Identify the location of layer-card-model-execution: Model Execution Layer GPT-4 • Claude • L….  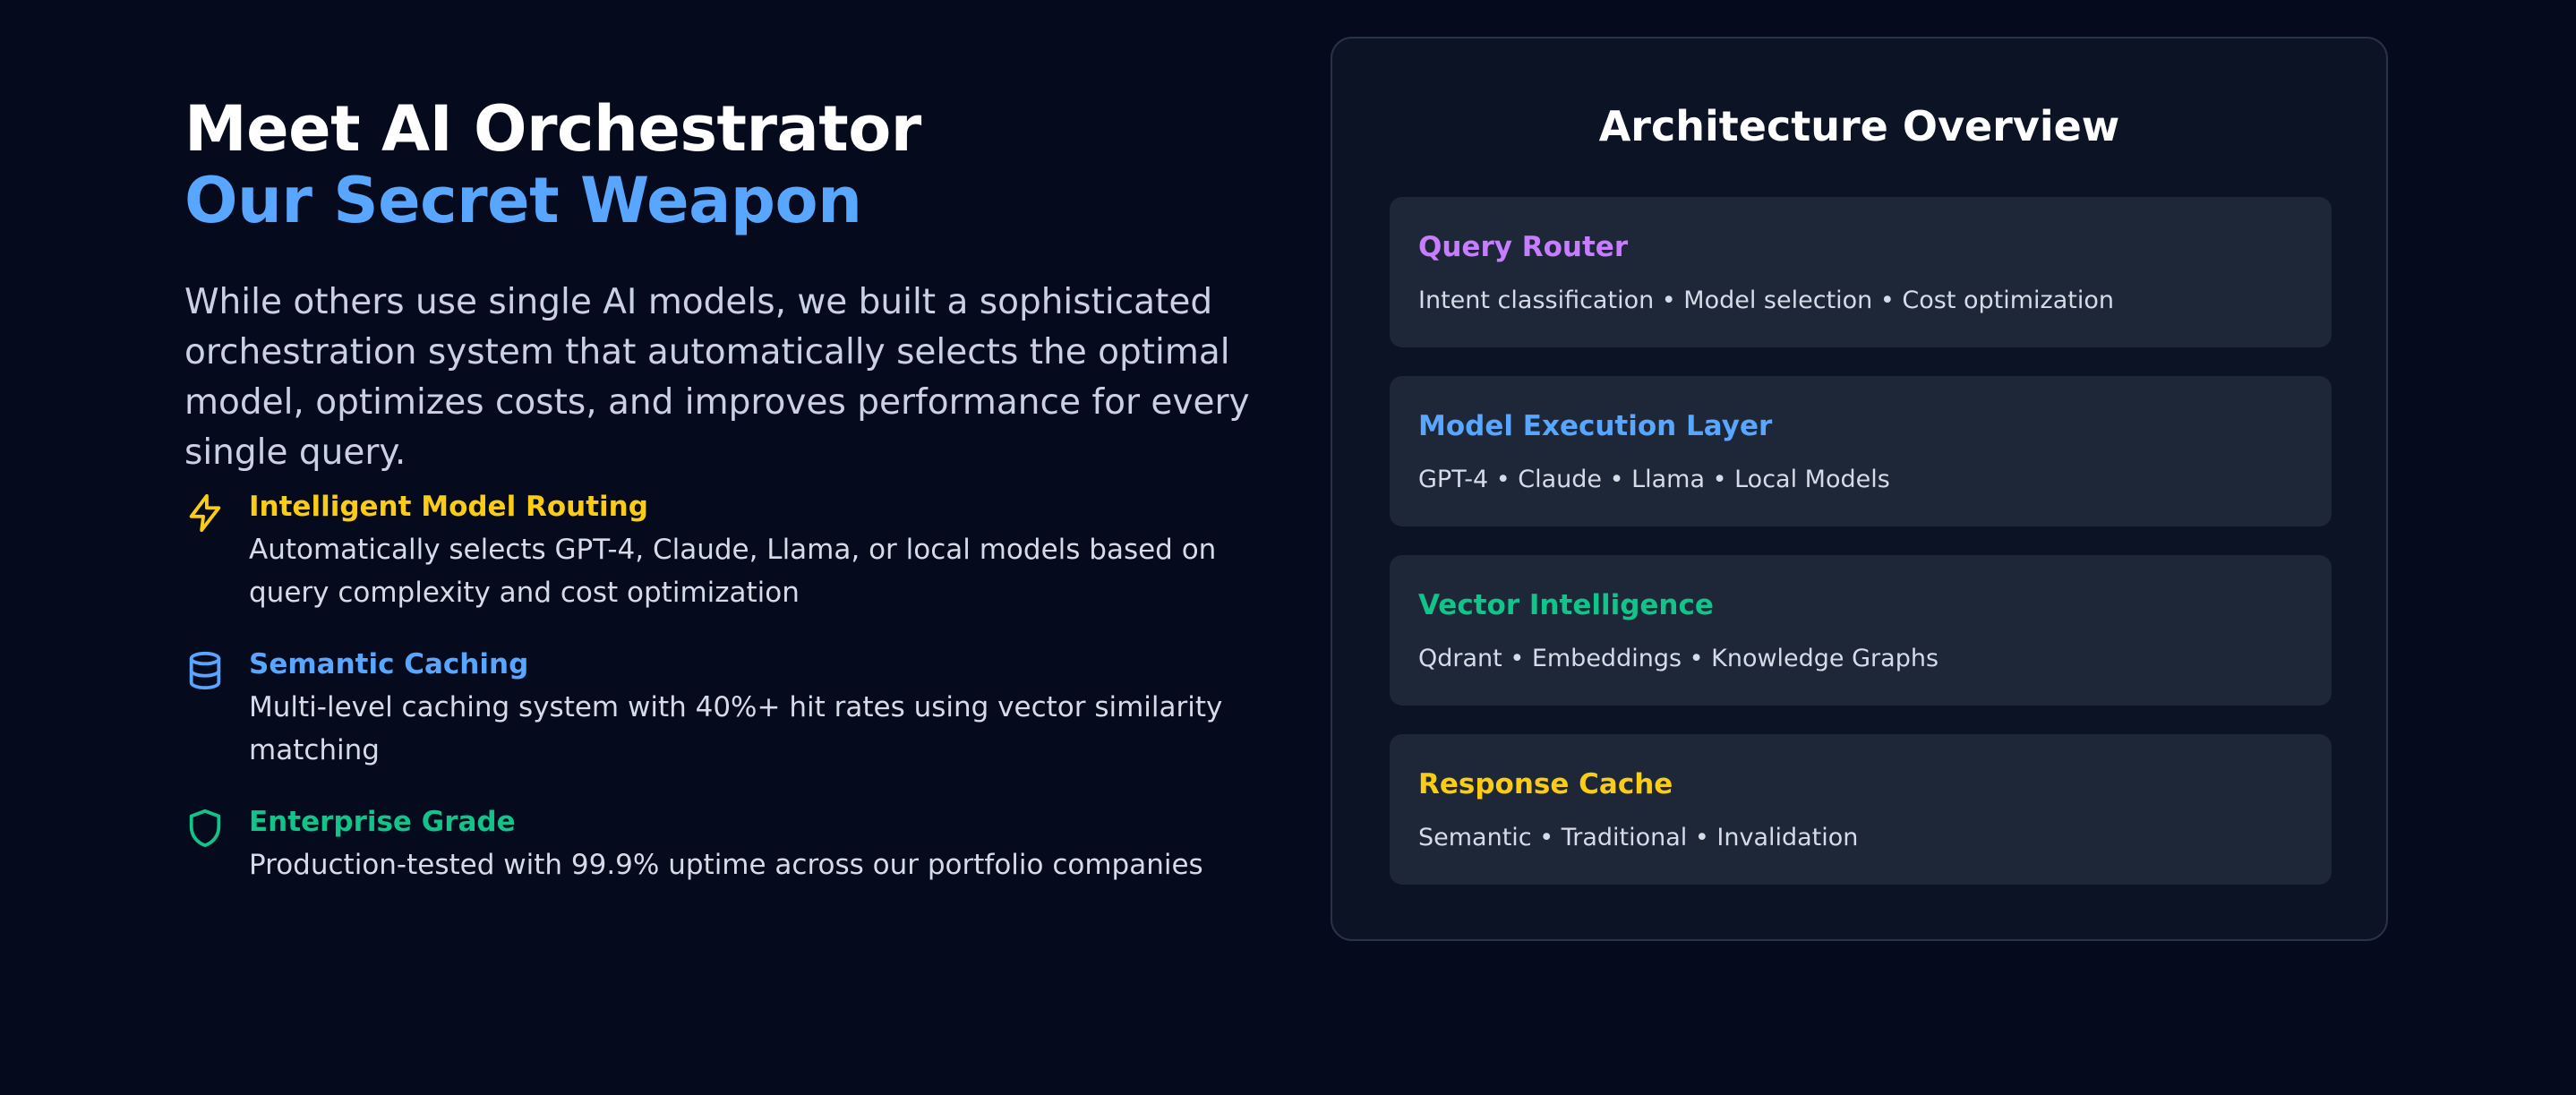
(1861, 451).